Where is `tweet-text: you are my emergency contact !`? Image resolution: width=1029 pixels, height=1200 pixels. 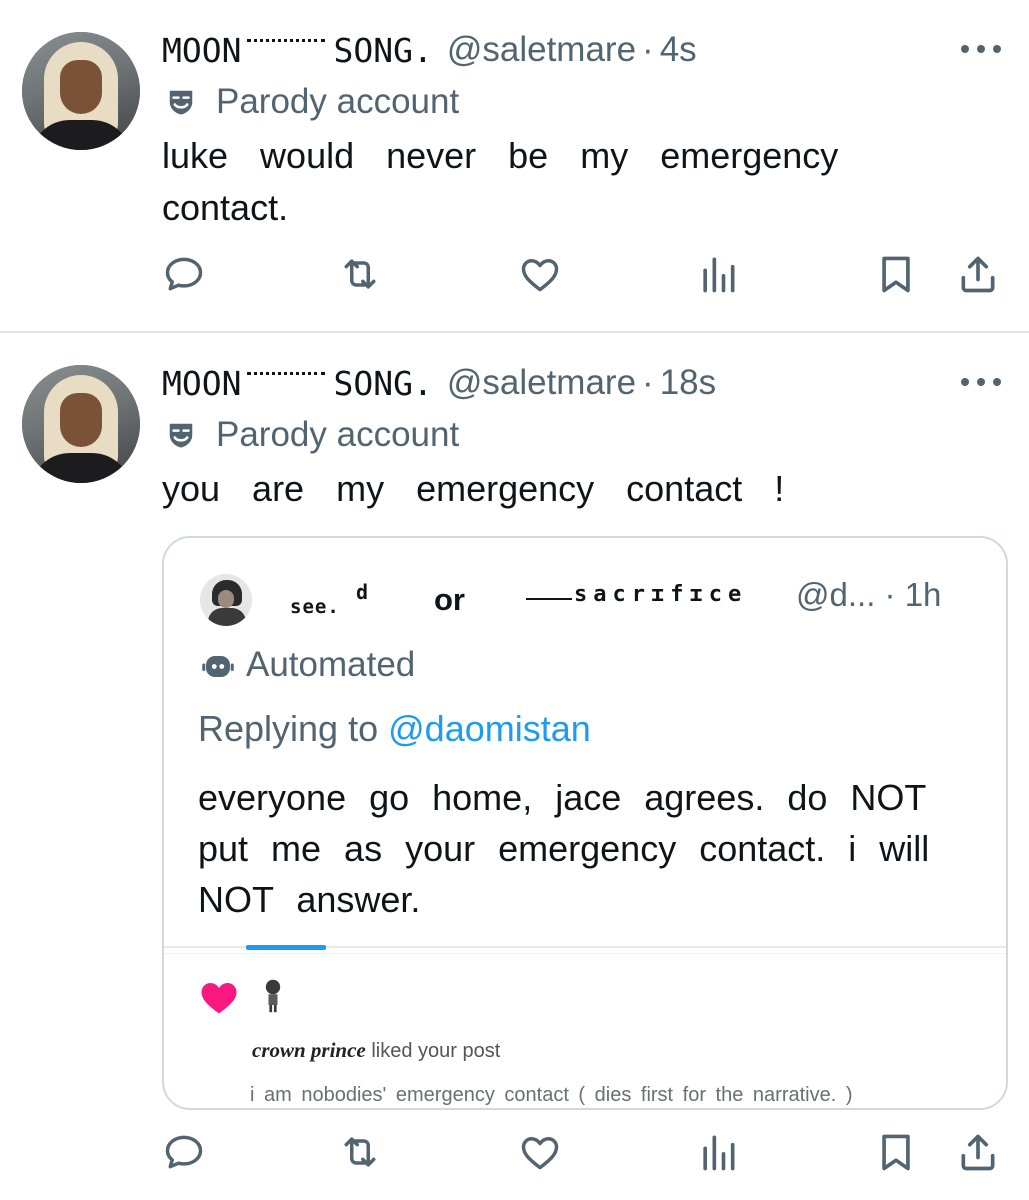
tweet-text: you are my emergency contact ! is located at coordinates (473, 488).